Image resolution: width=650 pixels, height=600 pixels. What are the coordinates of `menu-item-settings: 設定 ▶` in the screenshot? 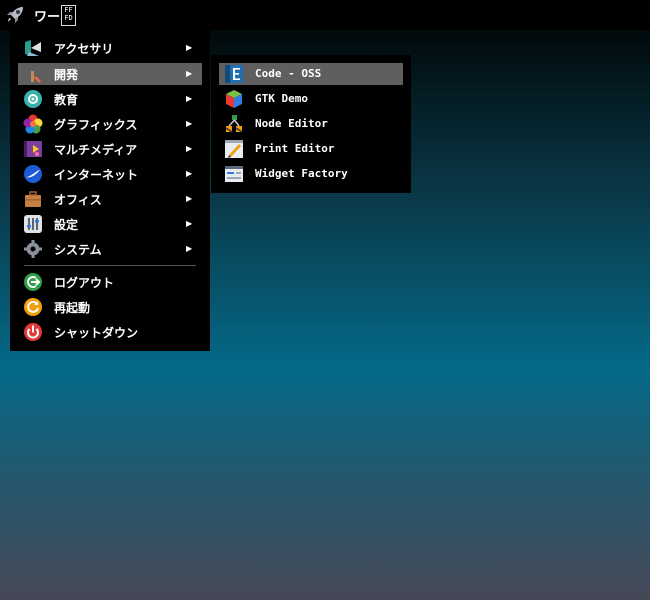 It's located at (110, 224).